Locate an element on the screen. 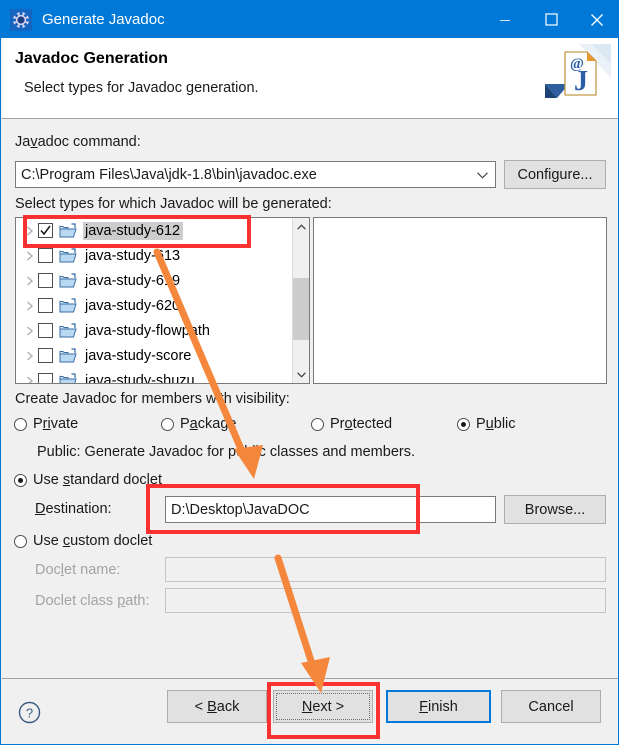 The image size is (619, 745). tree-row: java-study-score is located at coordinates (154, 355).